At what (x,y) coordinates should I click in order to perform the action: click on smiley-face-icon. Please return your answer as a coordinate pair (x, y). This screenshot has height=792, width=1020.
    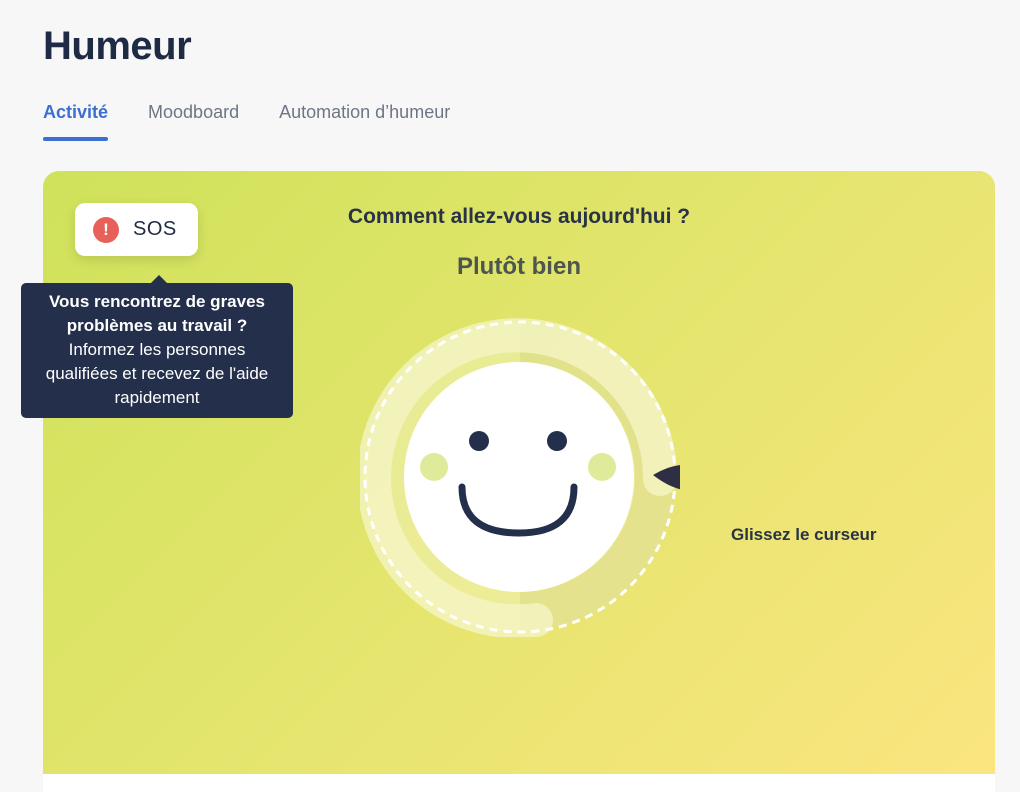
    Looking at the image, I should click on (519, 477).